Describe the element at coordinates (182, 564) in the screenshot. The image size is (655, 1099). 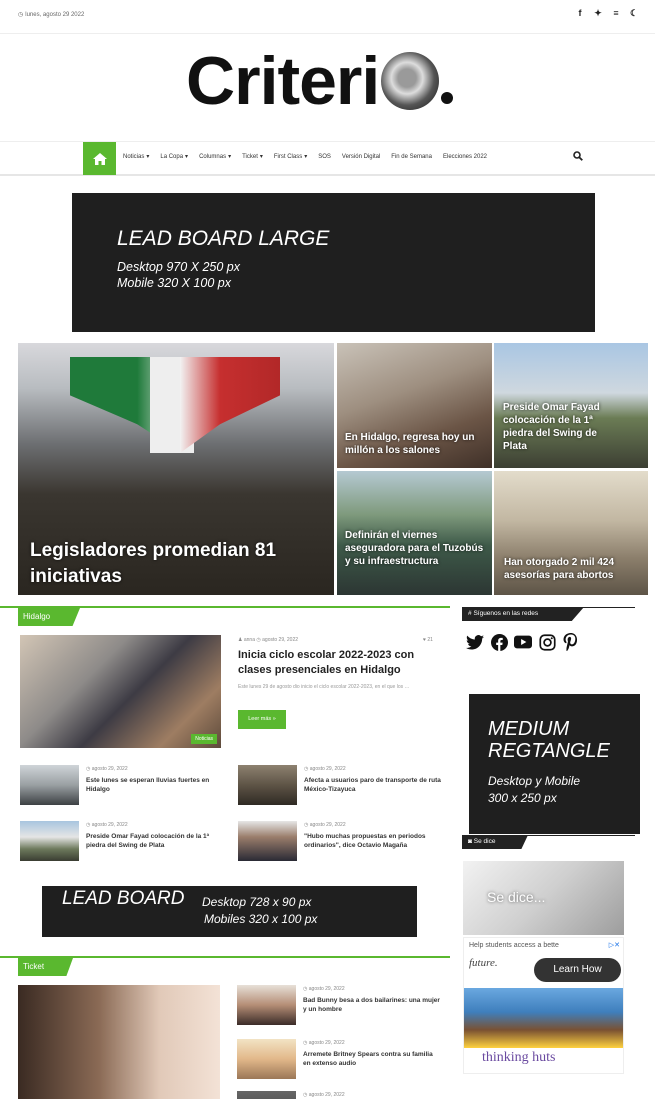
I see `hero-main-title: Legisladores promedian 81 iniciativas` at that location.